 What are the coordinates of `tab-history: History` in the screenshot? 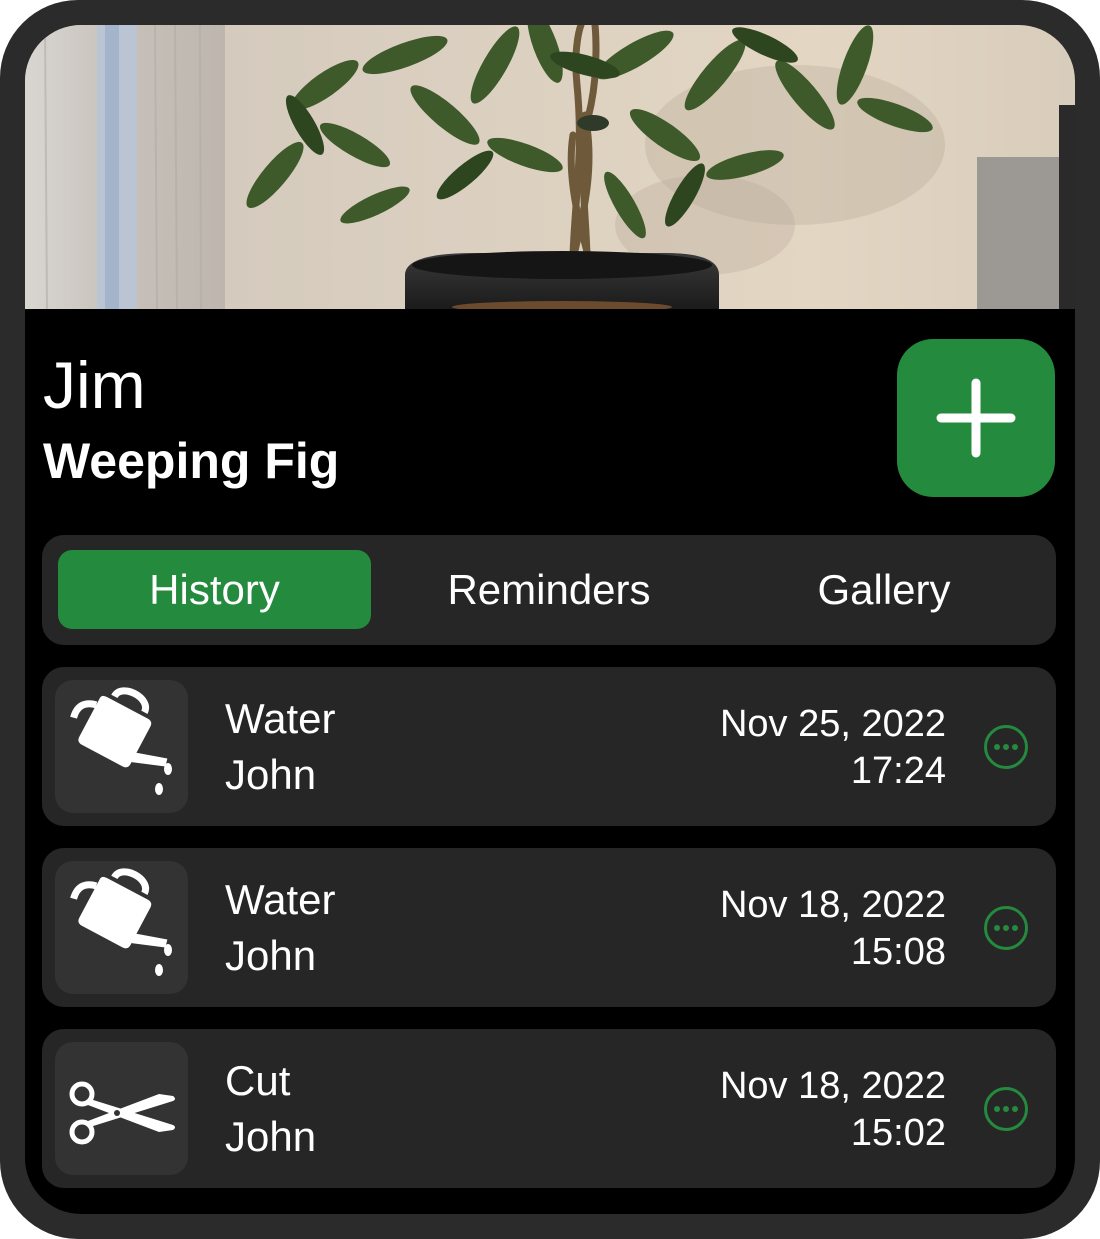 It's located at (214, 589).